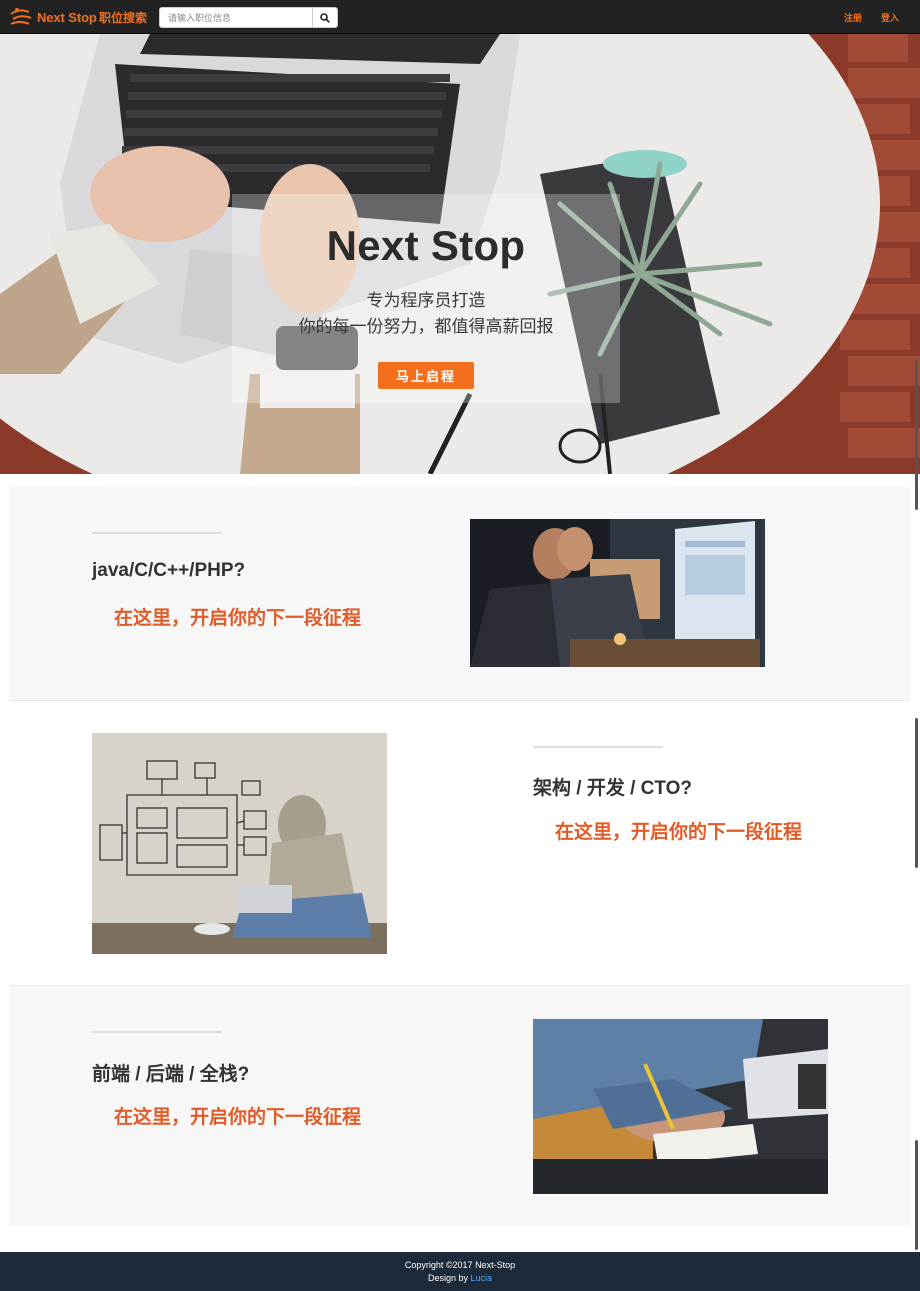 This screenshot has width=920, height=1291. I want to click on hero-title: Next Stop, so click(426, 245).